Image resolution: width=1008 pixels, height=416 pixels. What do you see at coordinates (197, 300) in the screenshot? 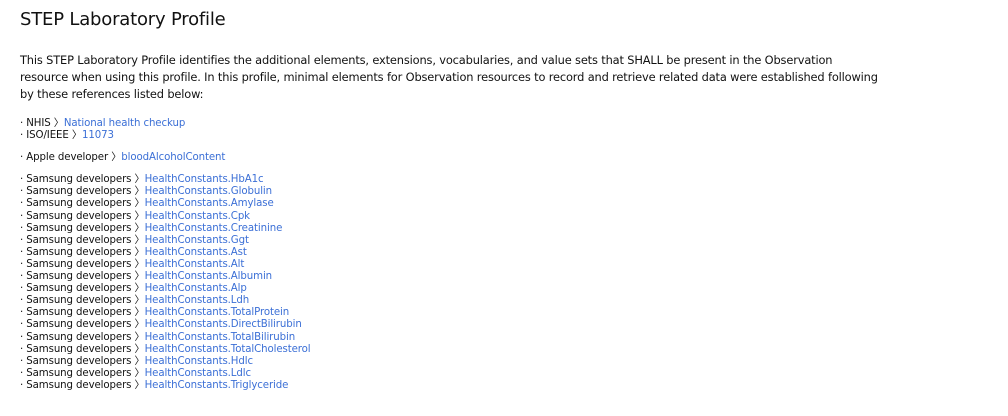
I see `reference-link: HealthConstants.Ldh` at bounding box center [197, 300].